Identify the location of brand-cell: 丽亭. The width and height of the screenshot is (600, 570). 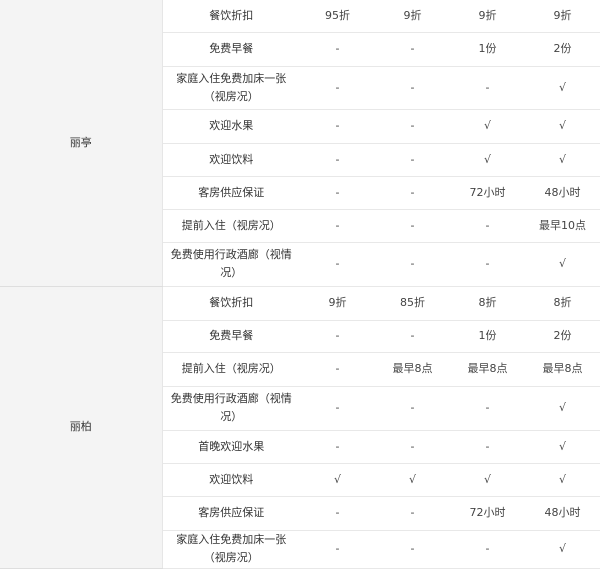
(81, 143).